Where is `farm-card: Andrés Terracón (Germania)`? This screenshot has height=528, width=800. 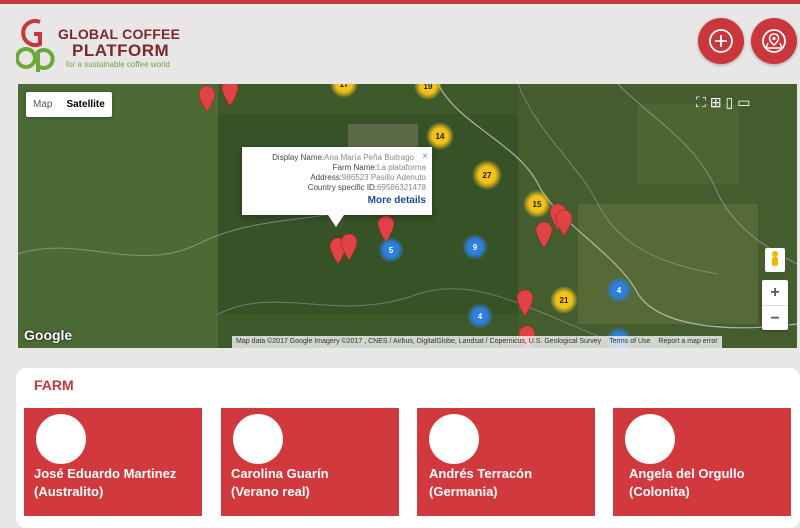 farm-card: Andrés Terracón (Germania) is located at coordinates (506, 462).